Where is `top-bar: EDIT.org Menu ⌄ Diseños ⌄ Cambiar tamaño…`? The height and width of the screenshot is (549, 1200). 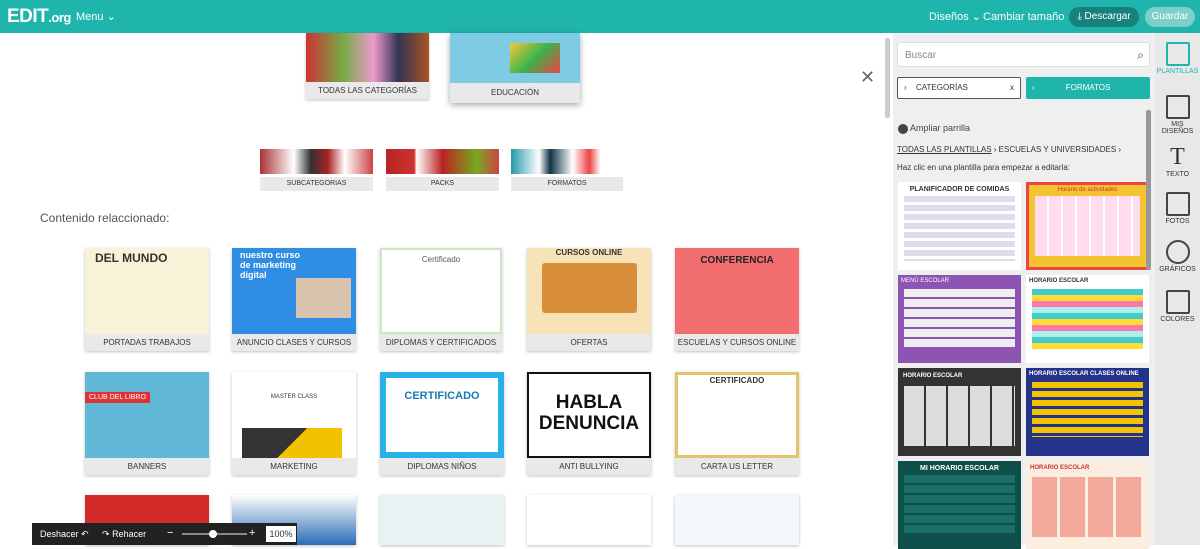 top-bar: EDIT.org Menu ⌄ Diseños ⌄ Cambiar tamaño… is located at coordinates (600, 16).